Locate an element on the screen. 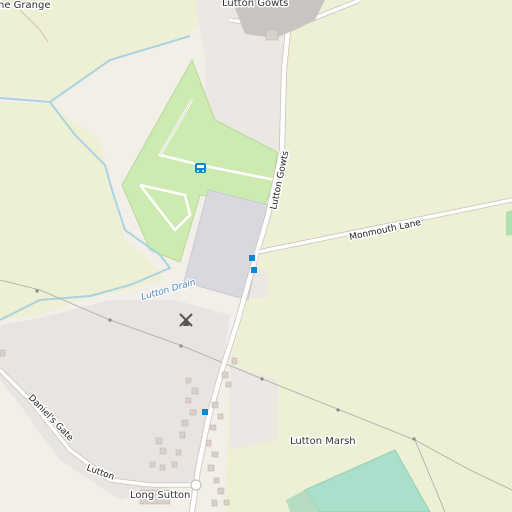  place-label-grange: he Grange is located at coordinates (25, 5).